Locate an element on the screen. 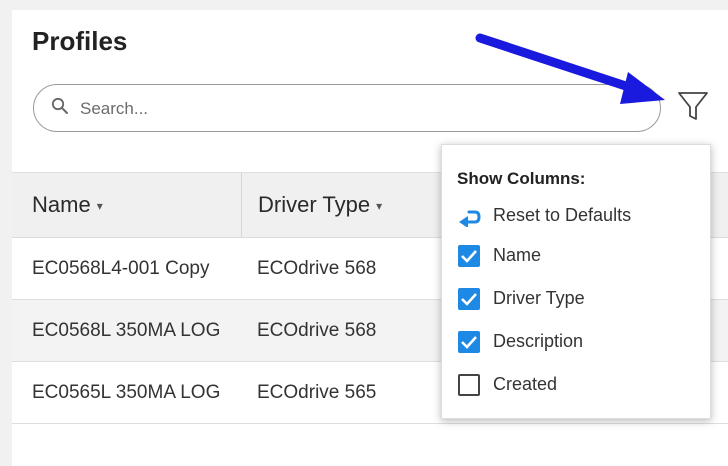  checkbox-unchecked is located at coordinates (469, 385).